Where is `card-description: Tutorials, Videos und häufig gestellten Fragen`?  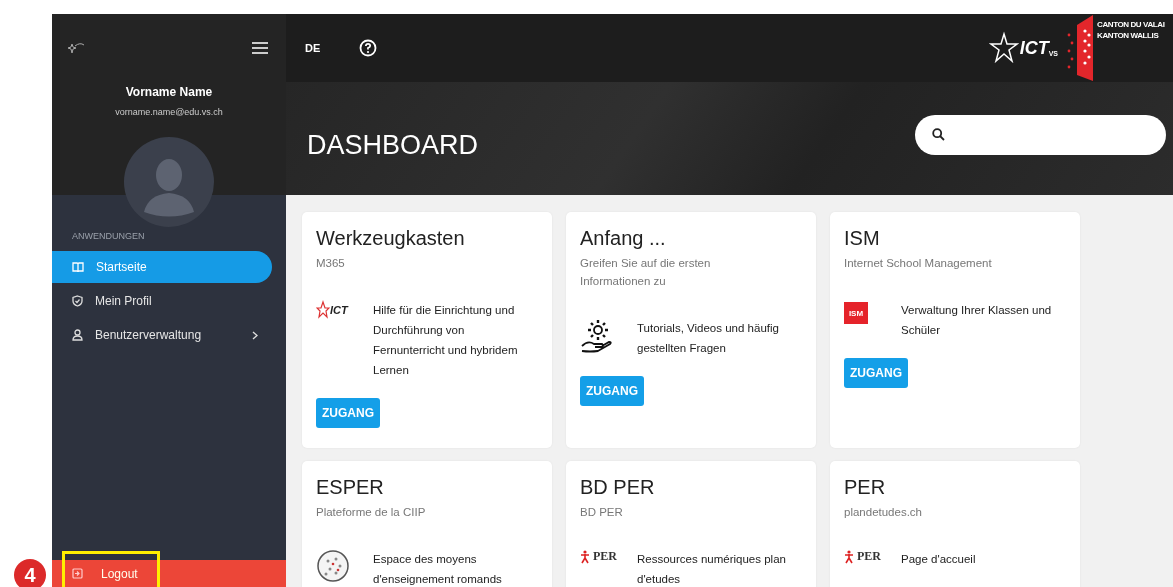
card-description: Tutorials, Videos und häufig gestellten Fragen is located at coordinates (708, 338).